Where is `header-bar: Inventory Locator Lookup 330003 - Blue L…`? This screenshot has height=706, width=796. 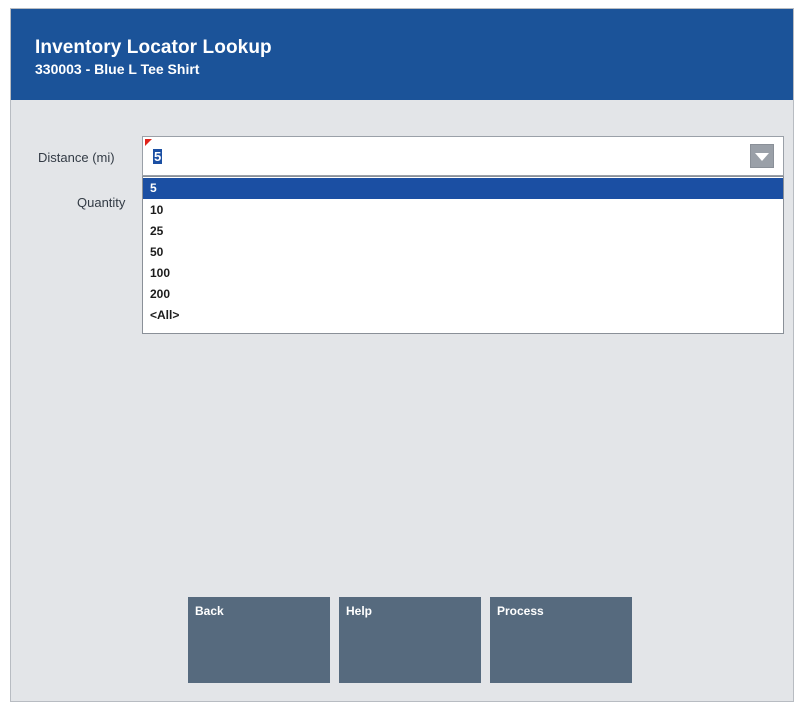 header-bar: Inventory Locator Lookup 330003 - Blue L… is located at coordinates (402, 54).